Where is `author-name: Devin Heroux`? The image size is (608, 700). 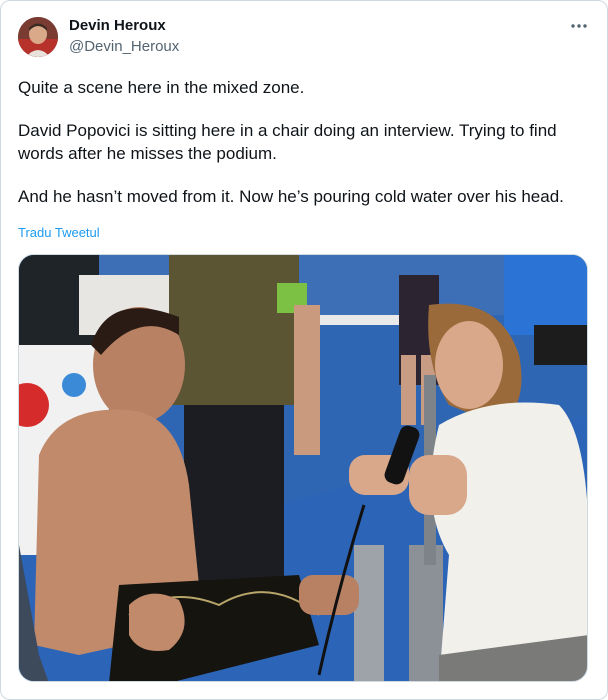 author-name: Devin Heroux is located at coordinates (117, 25).